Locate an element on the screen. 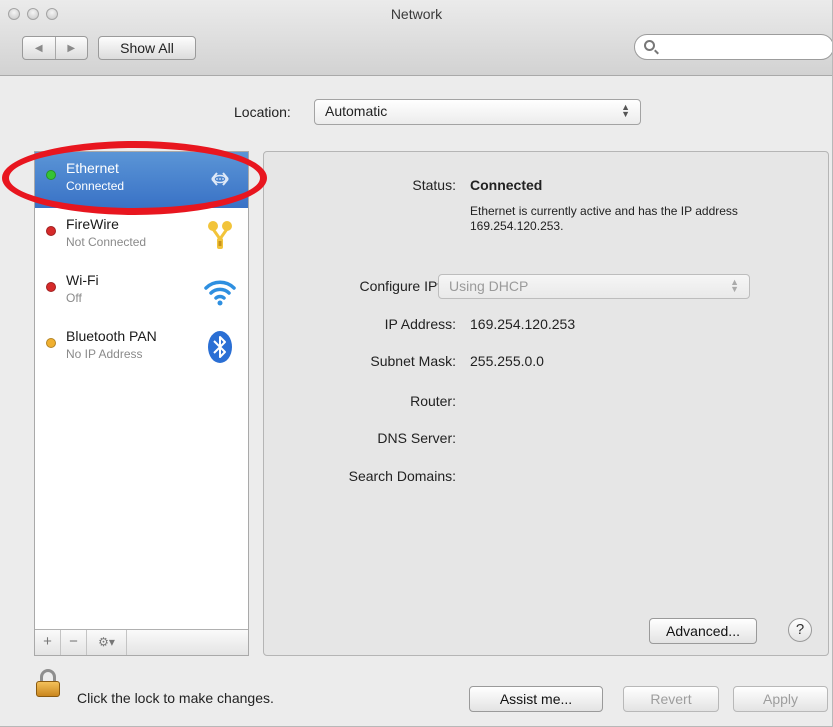 This screenshot has height=727, width=833. ip-address-label: IP Address: is located at coordinates (420, 324).